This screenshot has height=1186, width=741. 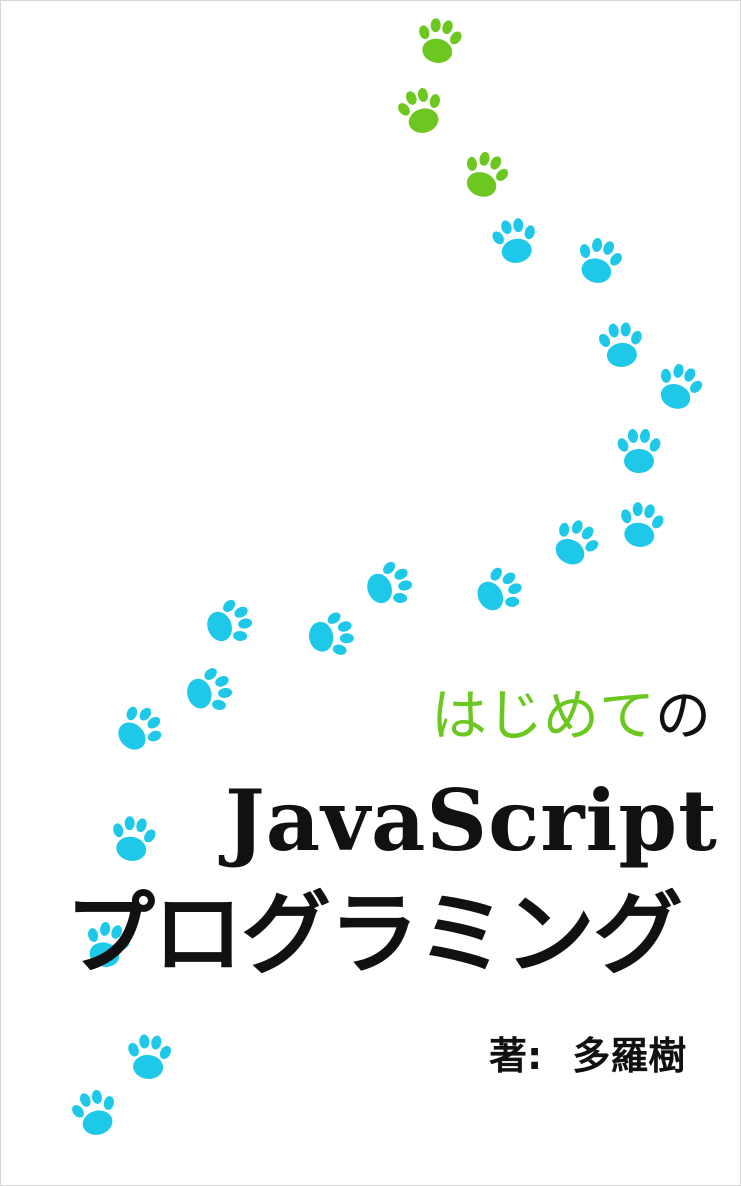 I want to click on book-title: JavaScript, so click(x=471, y=820).